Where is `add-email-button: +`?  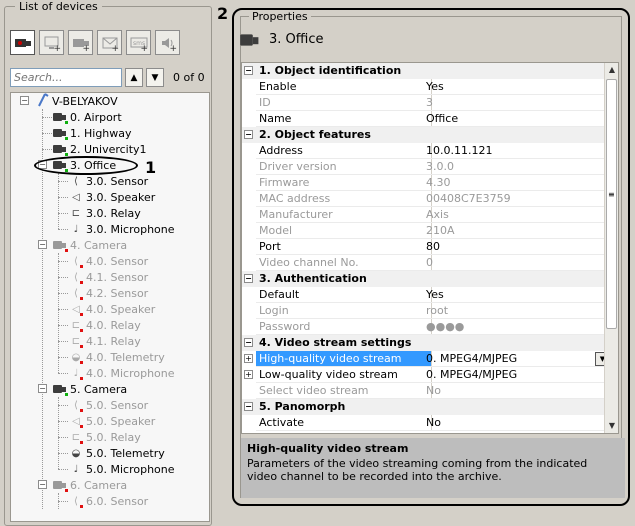 add-email-button: + is located at coordinates (109, 42).